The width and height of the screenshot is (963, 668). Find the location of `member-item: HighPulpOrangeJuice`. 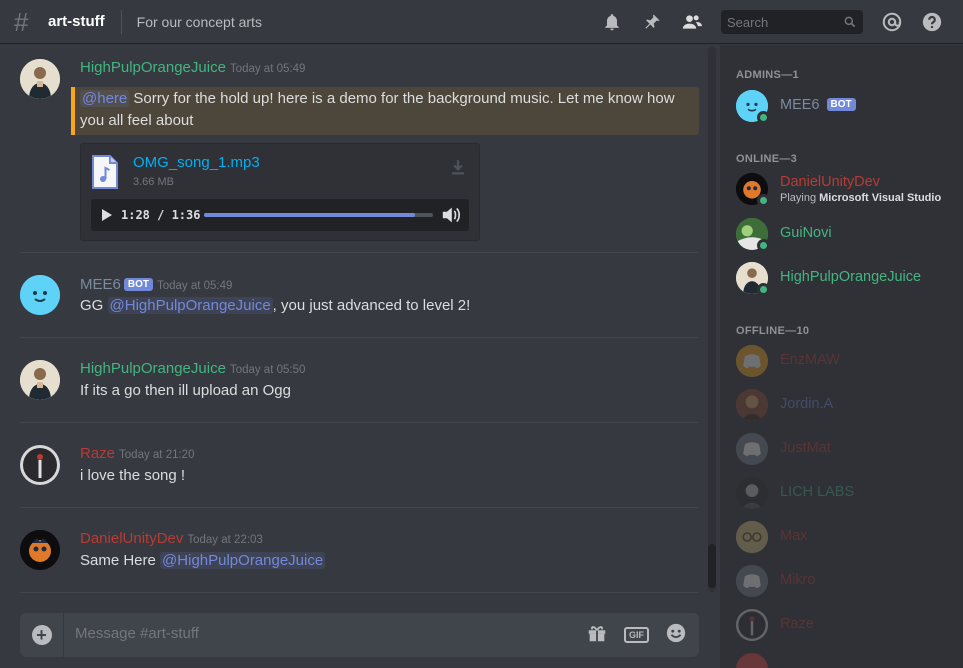

member-item: HighPulpOrangeJuice is located at coordinates (848, 278).